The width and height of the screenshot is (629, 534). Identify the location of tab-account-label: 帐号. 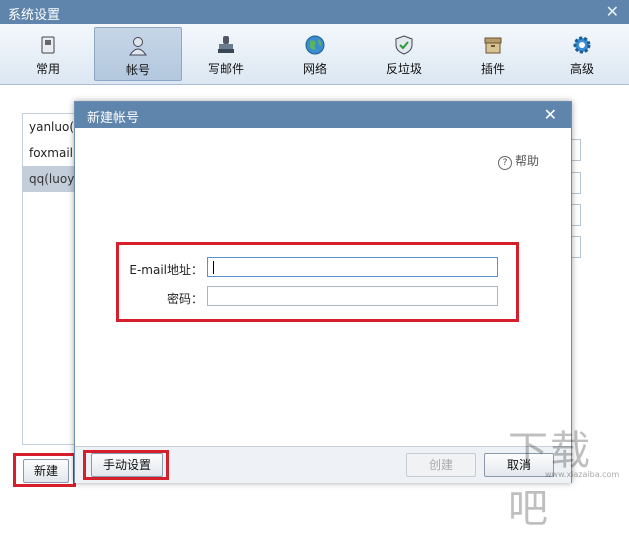
(137, 70).